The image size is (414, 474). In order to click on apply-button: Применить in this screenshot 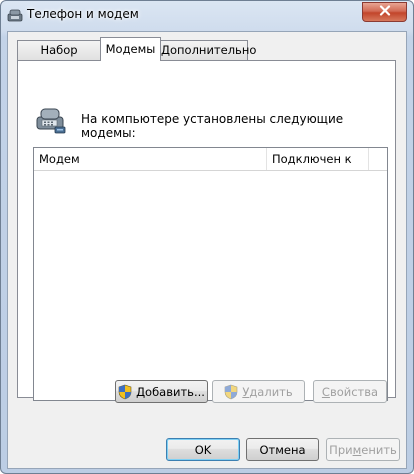, I will do `click(363, 449)`.